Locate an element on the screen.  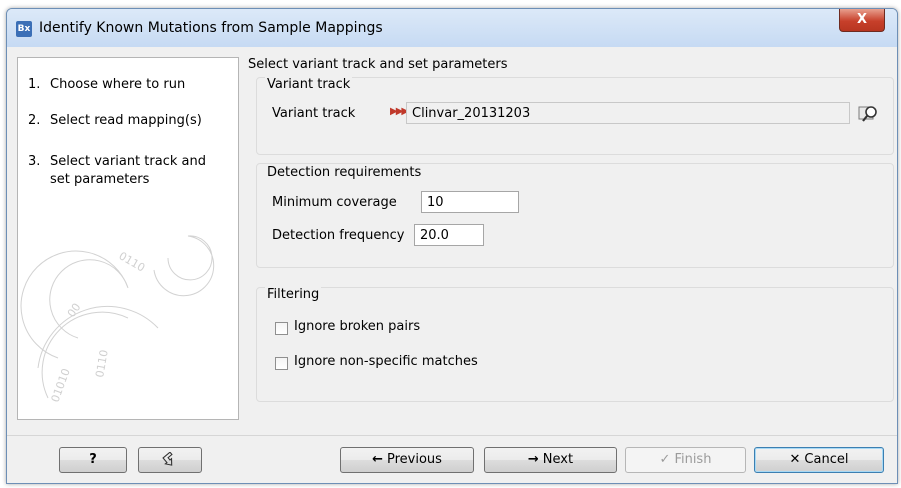
step-label: Select variant track and set parameters is located at coordinates (128, 170).